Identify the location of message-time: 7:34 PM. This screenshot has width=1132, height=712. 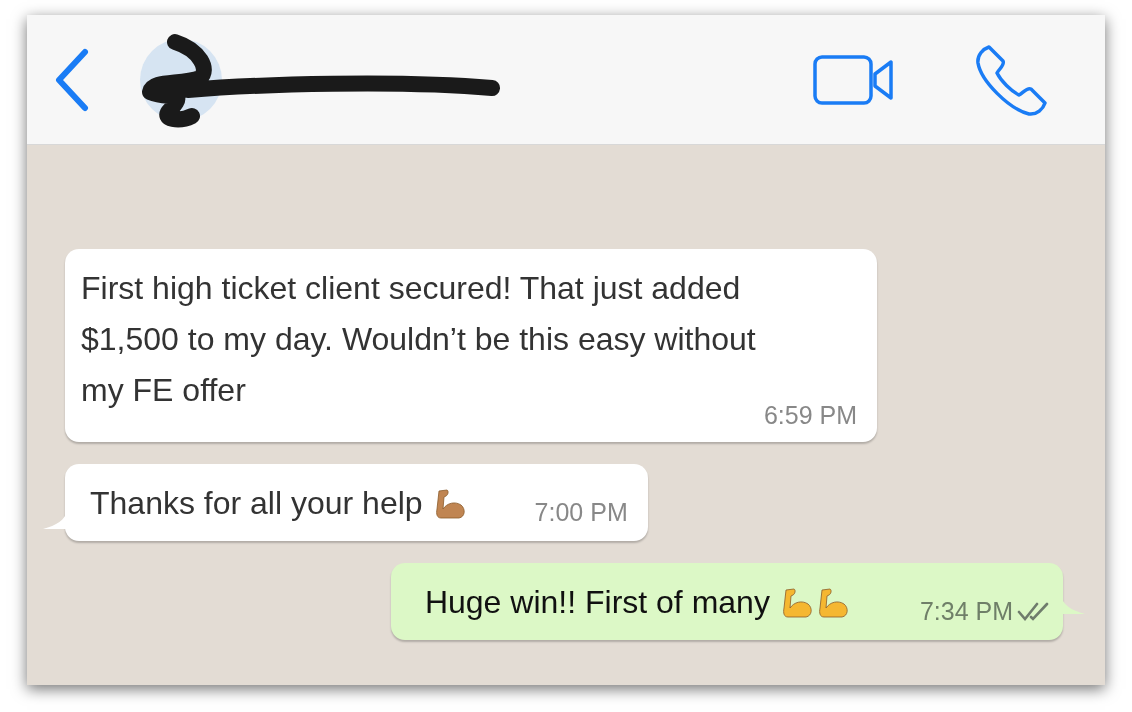
(966, 611).